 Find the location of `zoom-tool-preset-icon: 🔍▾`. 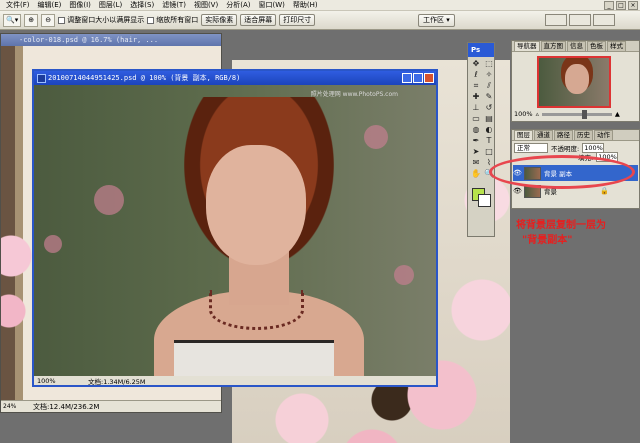

zoom-tool-preset-icon: 🔍▾ is located at coordinates (12, 20).